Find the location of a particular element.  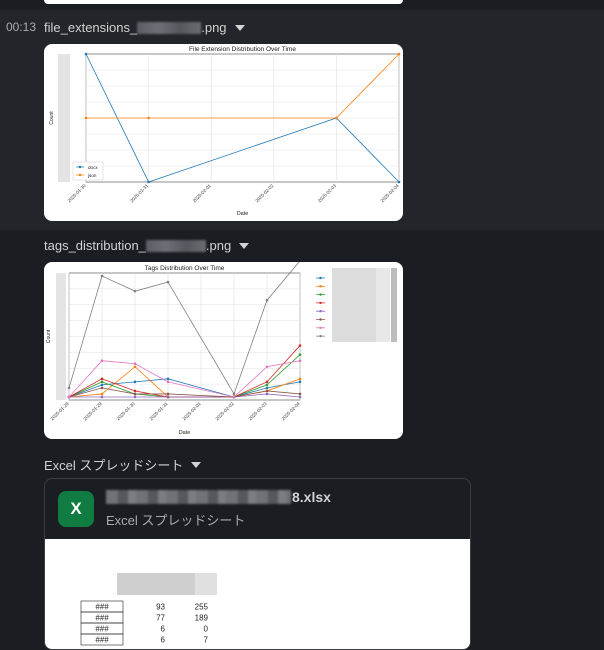

file-name-prefix: file_extensions_ is located at coordinates (90, 27).